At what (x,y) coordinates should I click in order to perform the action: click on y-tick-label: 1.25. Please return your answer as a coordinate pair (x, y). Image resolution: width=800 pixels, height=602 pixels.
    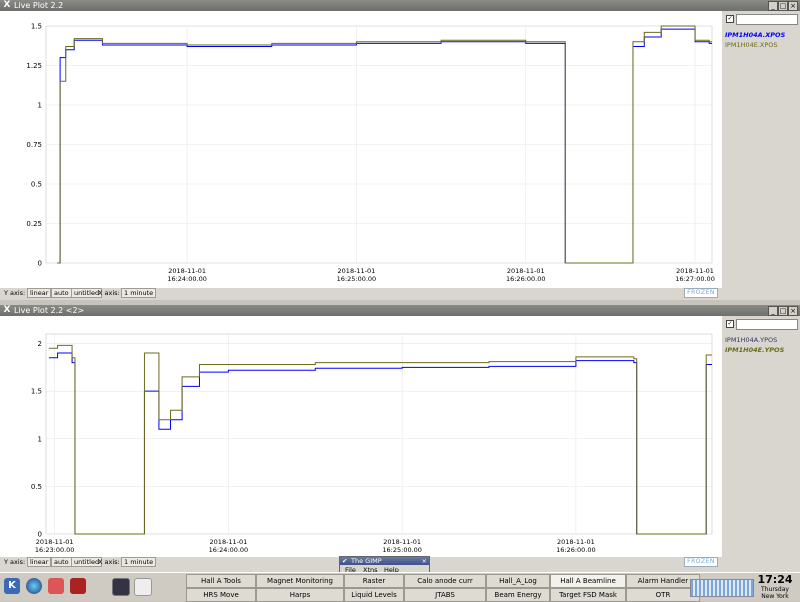
    Looking at the image, I should click on (34, 66).